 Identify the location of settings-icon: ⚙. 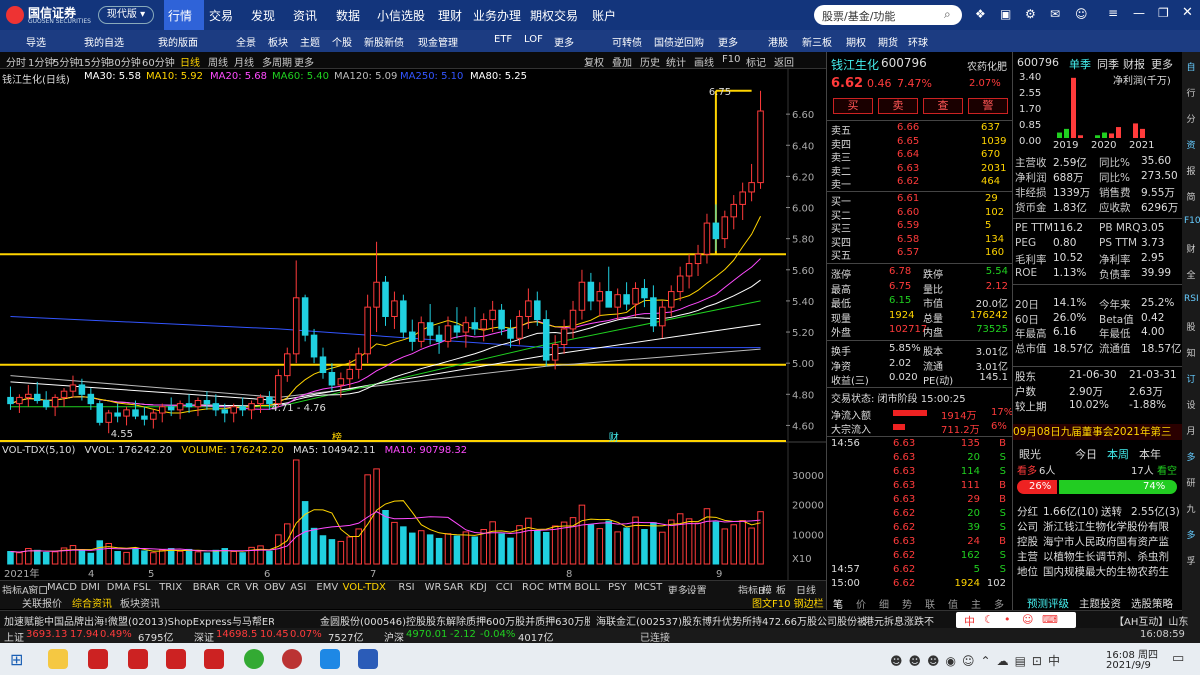
(1030, 14).